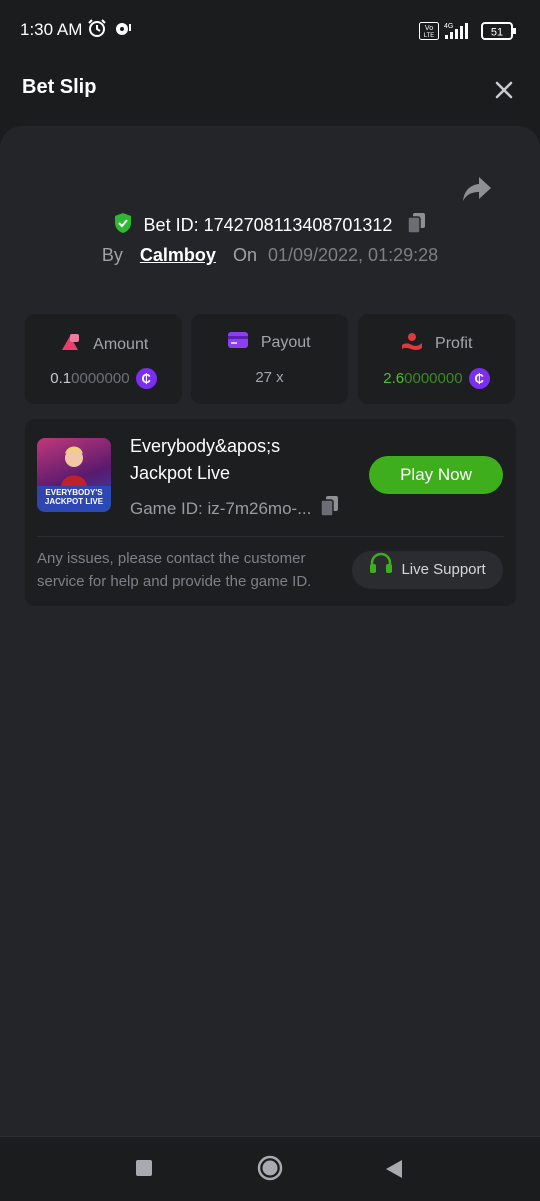 The image size is (540, 1201). What do you see at coordinates (121, 344) in the screenshot?
I see `amount-label: Amount` at bounding box center [121, 344].